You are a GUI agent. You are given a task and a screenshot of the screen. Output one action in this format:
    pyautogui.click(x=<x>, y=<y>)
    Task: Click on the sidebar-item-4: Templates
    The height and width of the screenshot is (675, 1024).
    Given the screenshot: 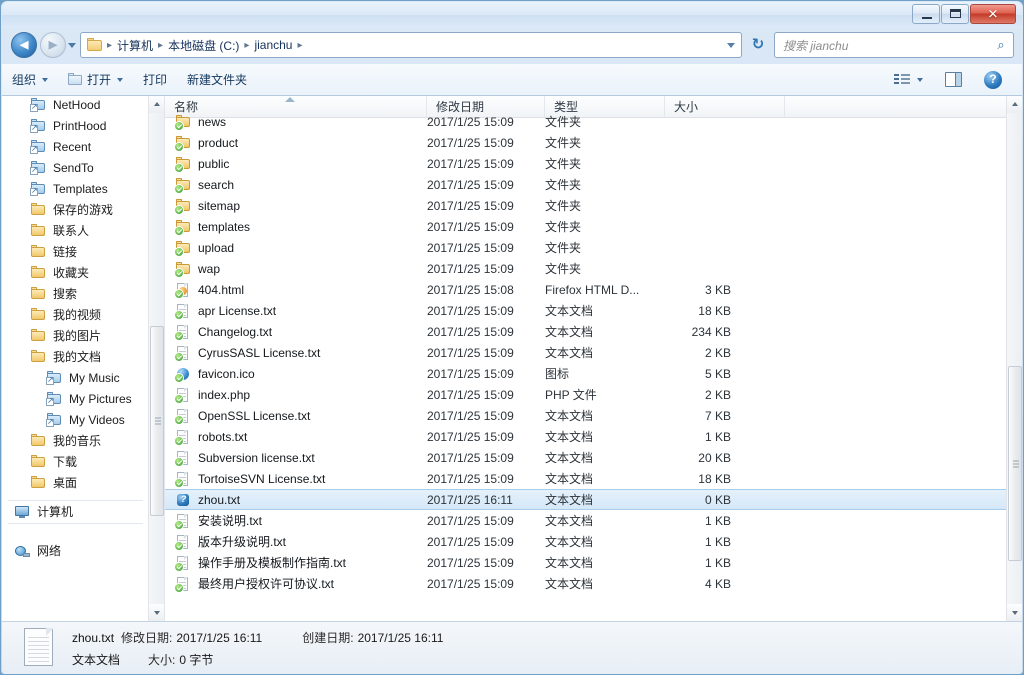 What is the action you would take?
    pyautogui.click(x=75, y=188)
    